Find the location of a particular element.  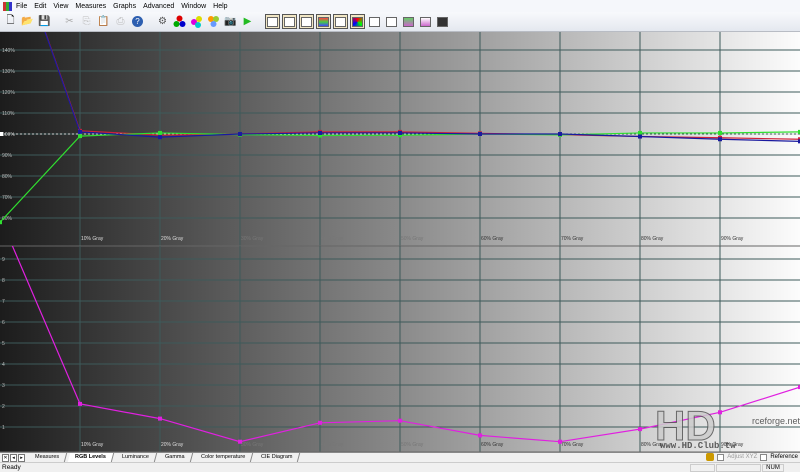

y-tick-label: 4 is located at coordinates (3, 365).